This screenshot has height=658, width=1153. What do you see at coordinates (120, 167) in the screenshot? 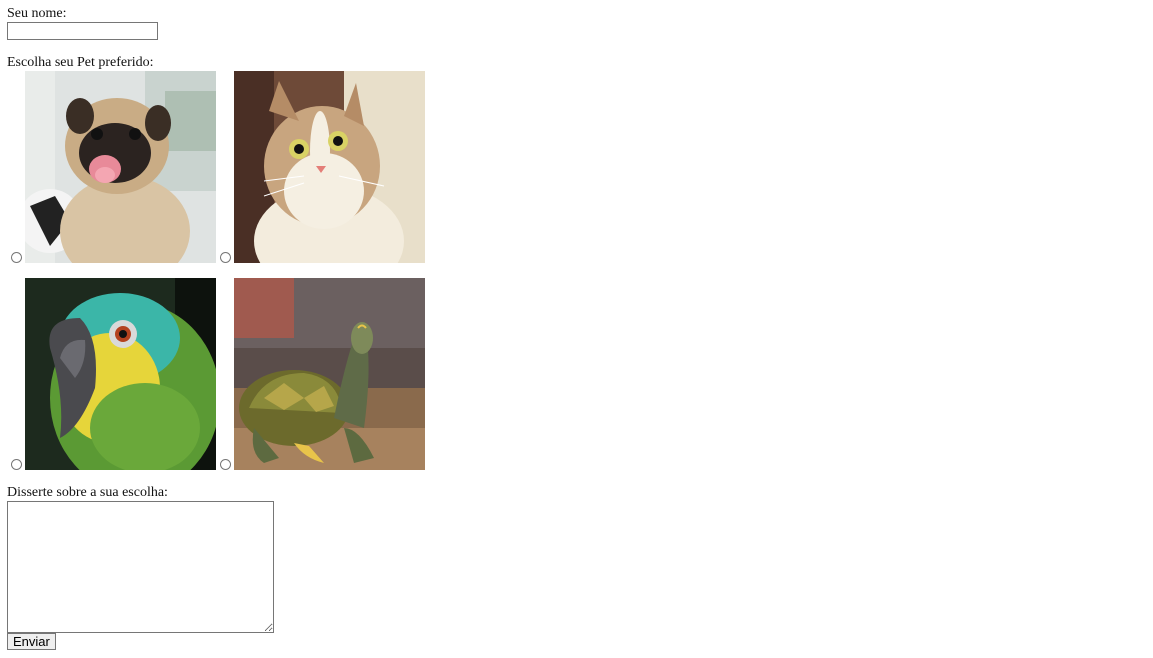
I see `dog-image` at bounding box center [120, 167].